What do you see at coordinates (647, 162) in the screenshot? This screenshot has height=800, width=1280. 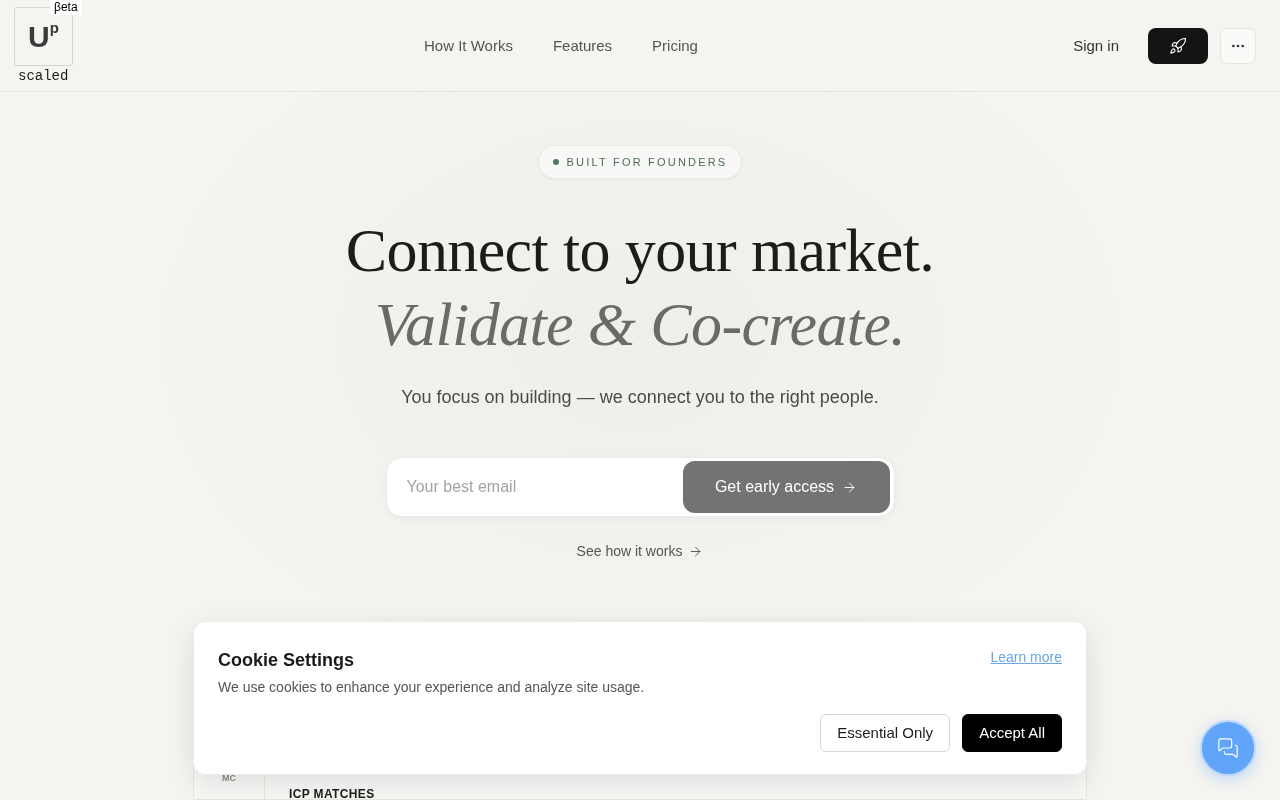 I see `badge-text: BUILT FOR FOUNDERS` at bounding box center [647, 162].